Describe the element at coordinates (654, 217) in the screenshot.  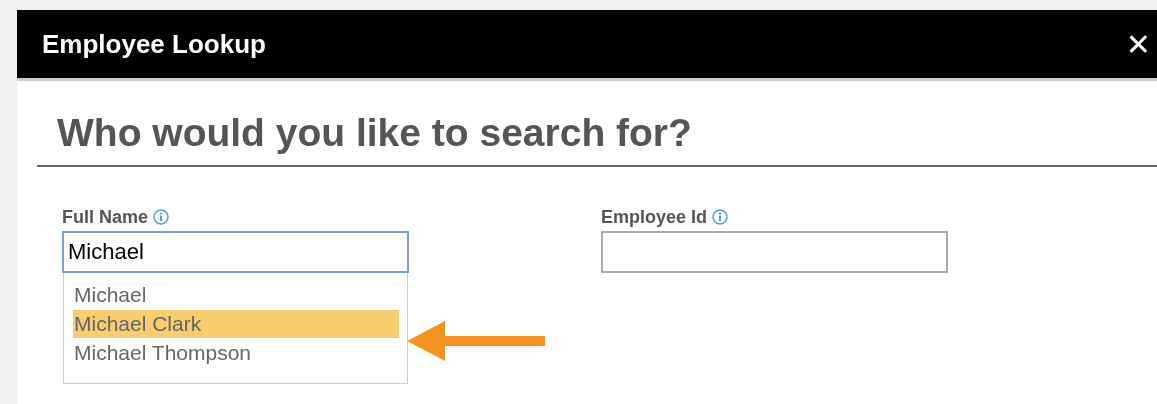
I see `field-label: Employee Id` at that location.